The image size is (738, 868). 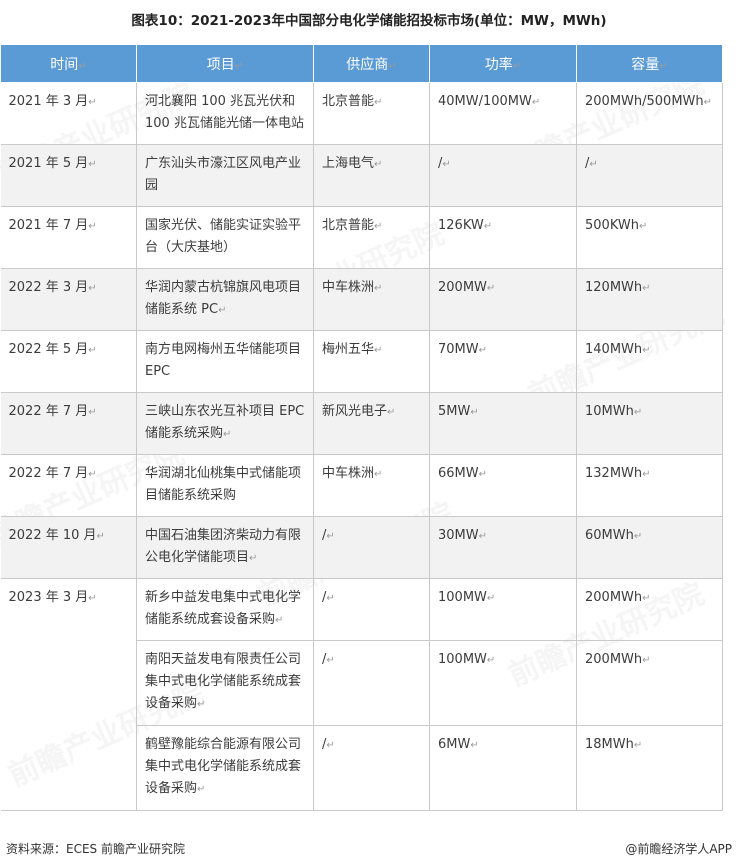 What do you see at coordinates (68, 299) in the screenshot?
I see `cell-time: 2022 年 3 月↵` at bounding box center [68, 299].